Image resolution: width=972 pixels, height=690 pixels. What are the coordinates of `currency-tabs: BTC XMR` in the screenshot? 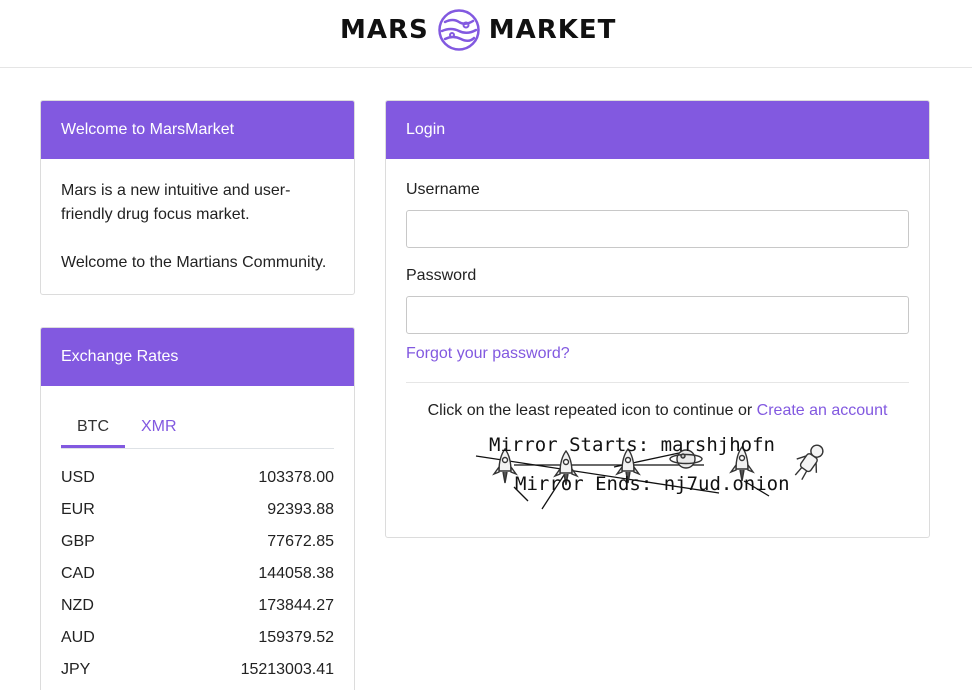 It's located at (197, 428).